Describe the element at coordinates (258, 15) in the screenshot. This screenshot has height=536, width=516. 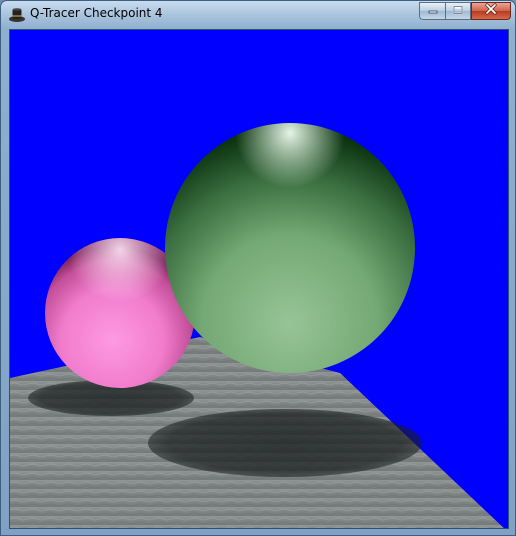
I see `title-bar: Q-Tracer Checkpoint 4` at that location.